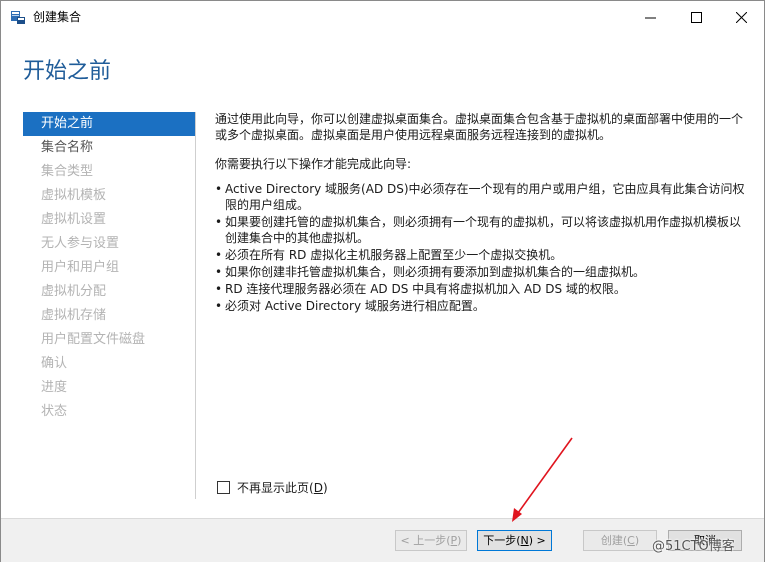 The width and height of the screenshot is (765, 562). What do you see at coordinates (480, 272) in the screenshot?
I see `requirement-item: 如果你创建非托管虚拟机集合，则必须拥有要添加到虚拟机集合的一组虚拟机。` at bounding box center [480, 272].